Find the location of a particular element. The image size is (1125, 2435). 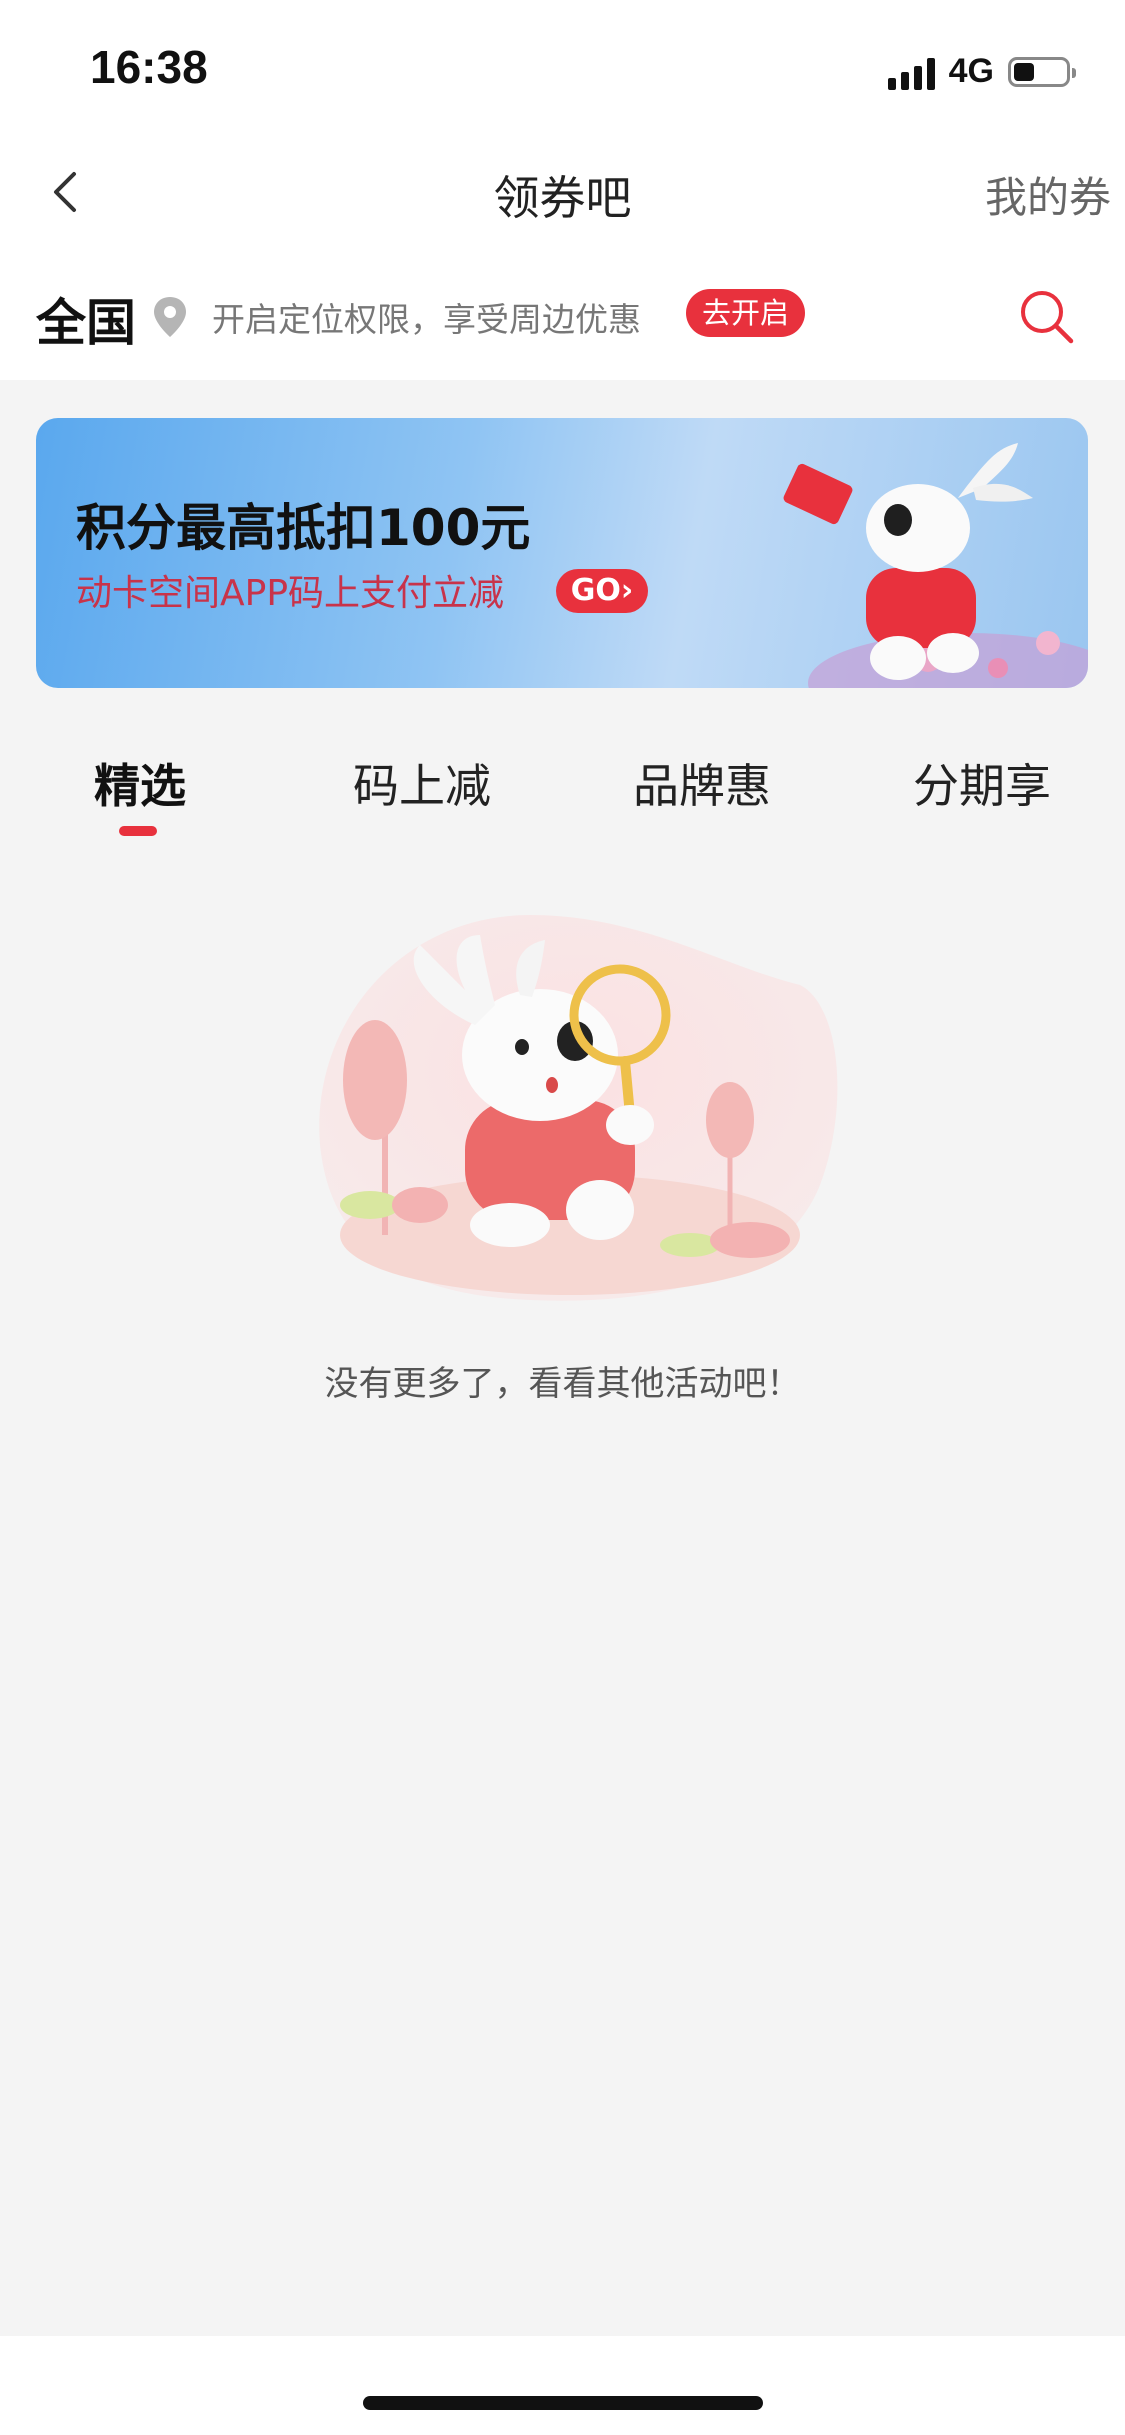

region-selector: 全国 is located at coordinates (86, 319).